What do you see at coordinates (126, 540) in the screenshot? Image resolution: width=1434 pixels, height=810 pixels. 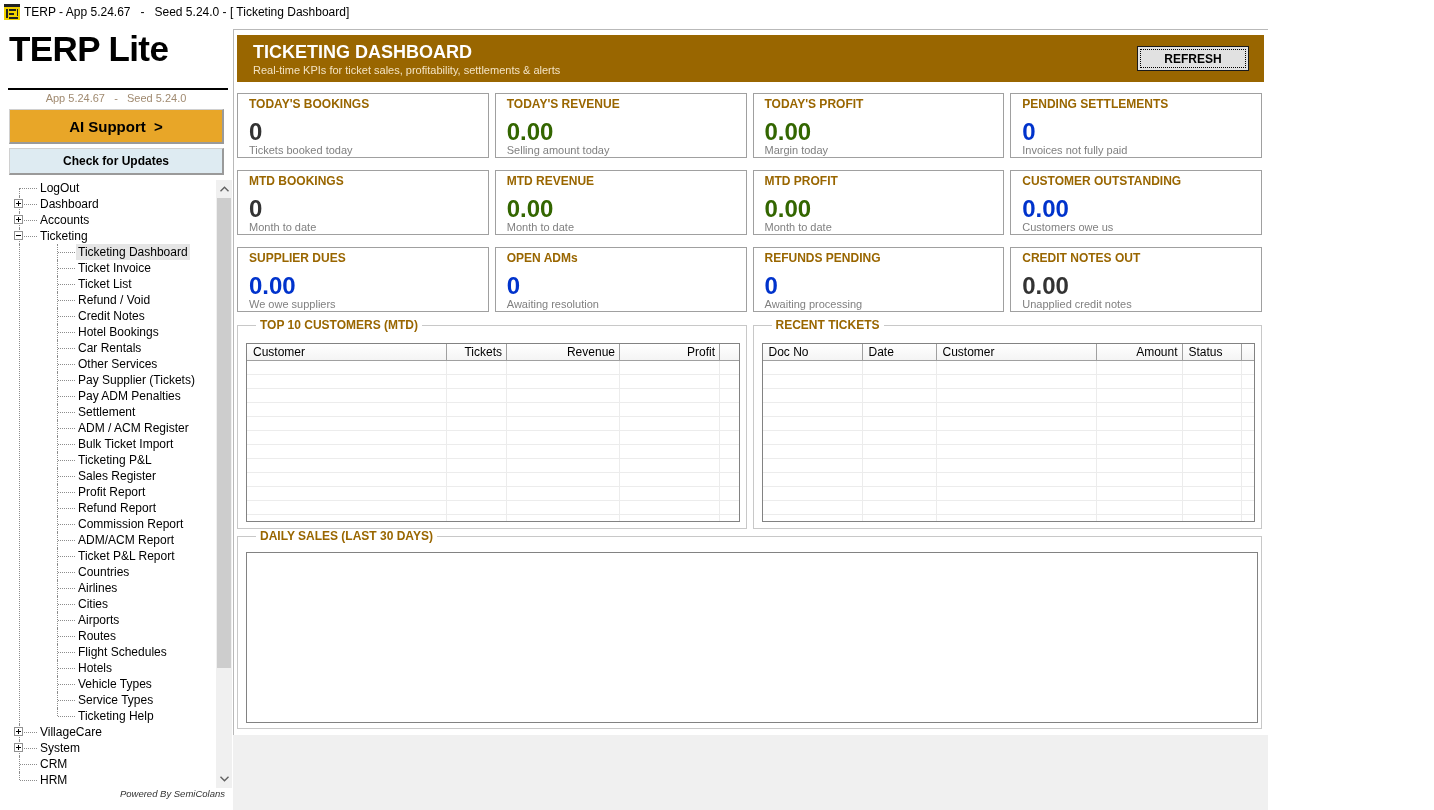 I see `tree-item: ADM/ACM Report` at bounding box center [126, 540].